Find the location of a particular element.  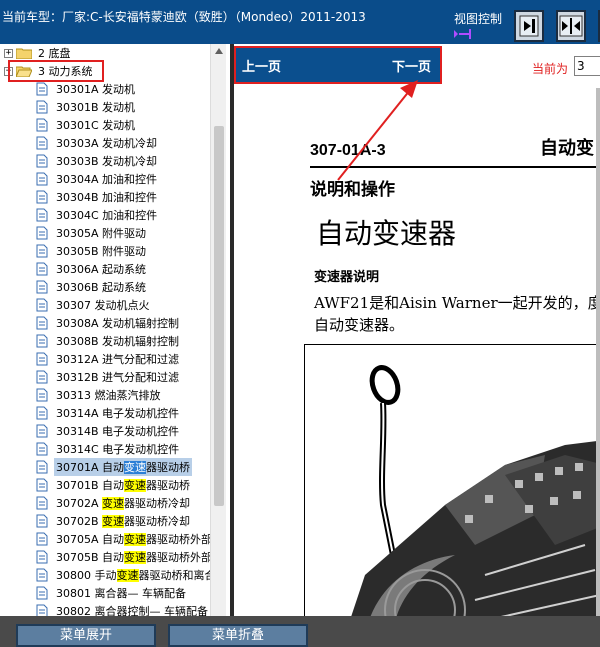

expand-menu-button: 菜单展开 is located at coordinates (86, 635).